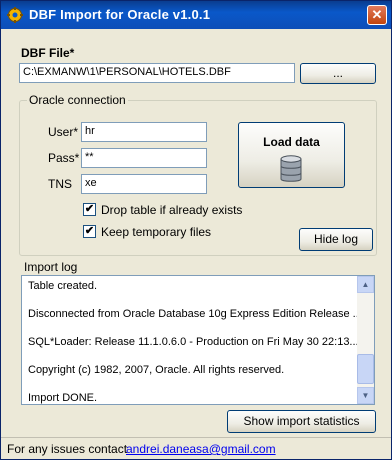 This screenshot has height=460, width=392. I want to click on log-scrollbar: ▲ ▼, so click(365, 340).